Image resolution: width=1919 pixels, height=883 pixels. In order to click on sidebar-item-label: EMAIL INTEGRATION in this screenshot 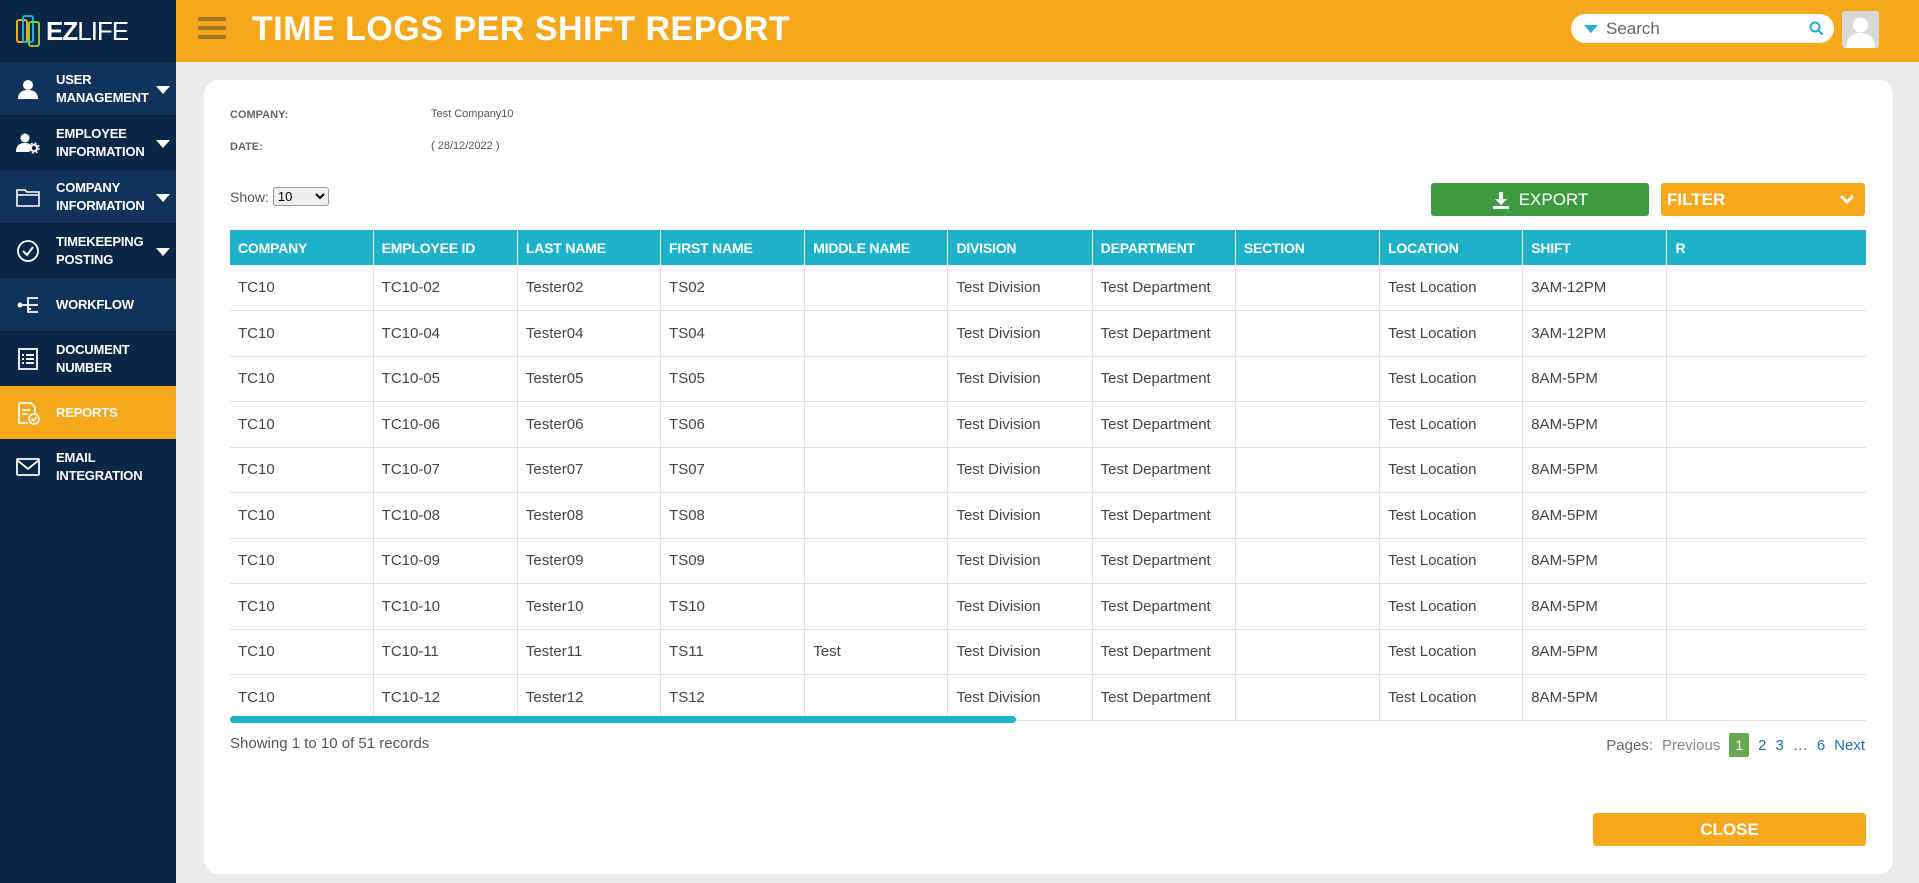, I will do `click(99, 466)`.